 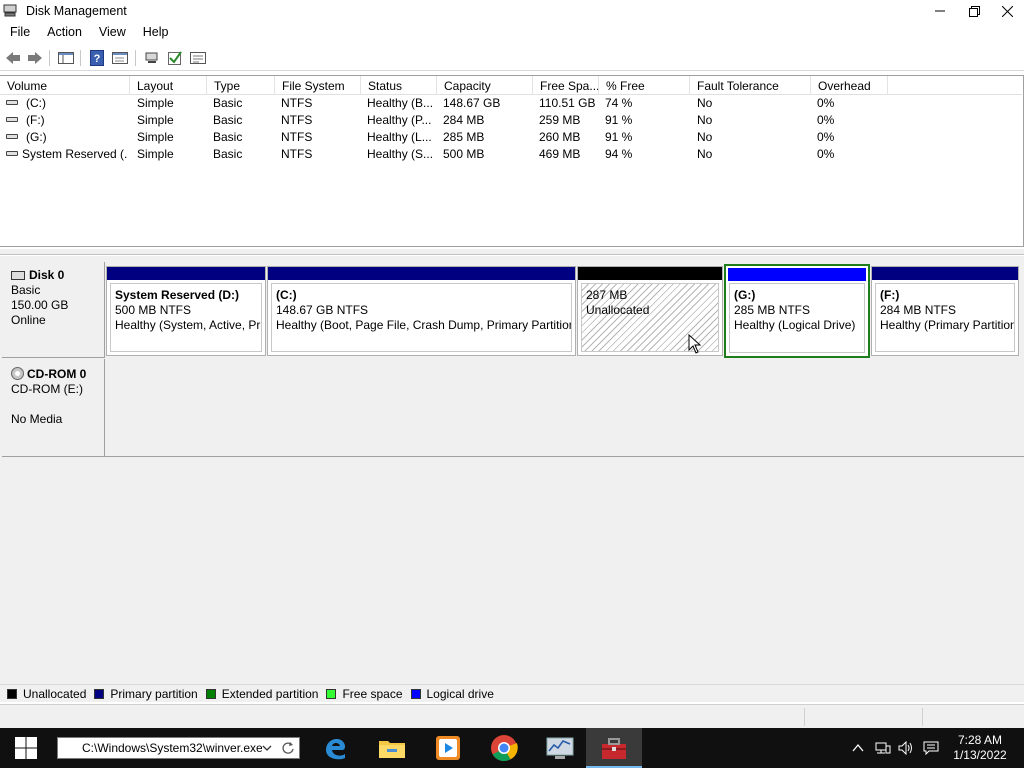 I want to click on disk-0-label: Disk 0 Basic 150.00 GB Online, so click(x=53, y=310).